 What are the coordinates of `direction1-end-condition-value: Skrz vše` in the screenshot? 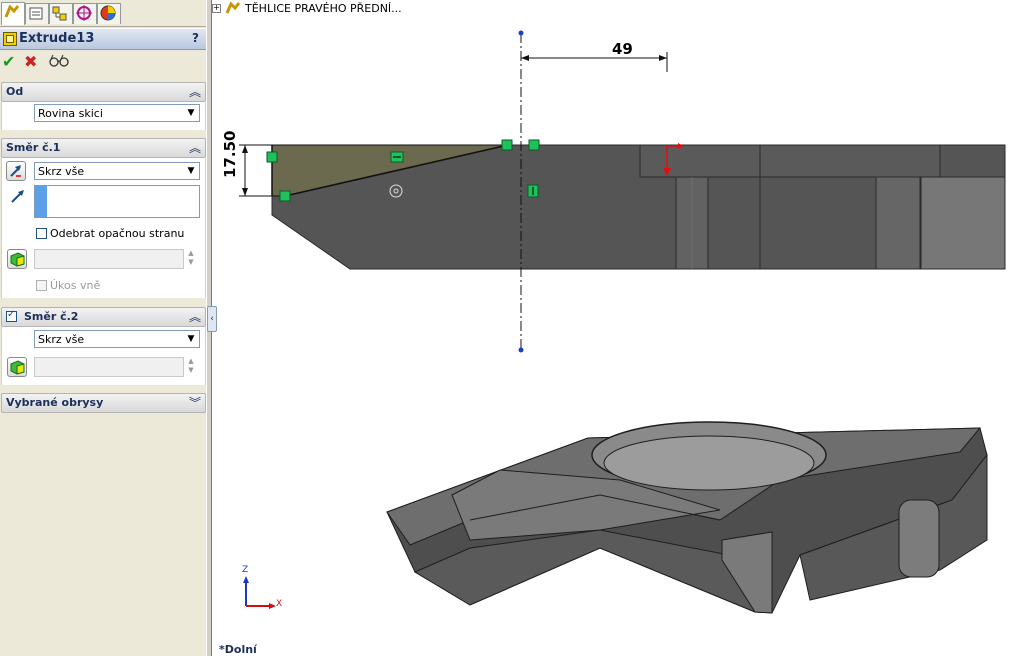 It's located at (61, 171).